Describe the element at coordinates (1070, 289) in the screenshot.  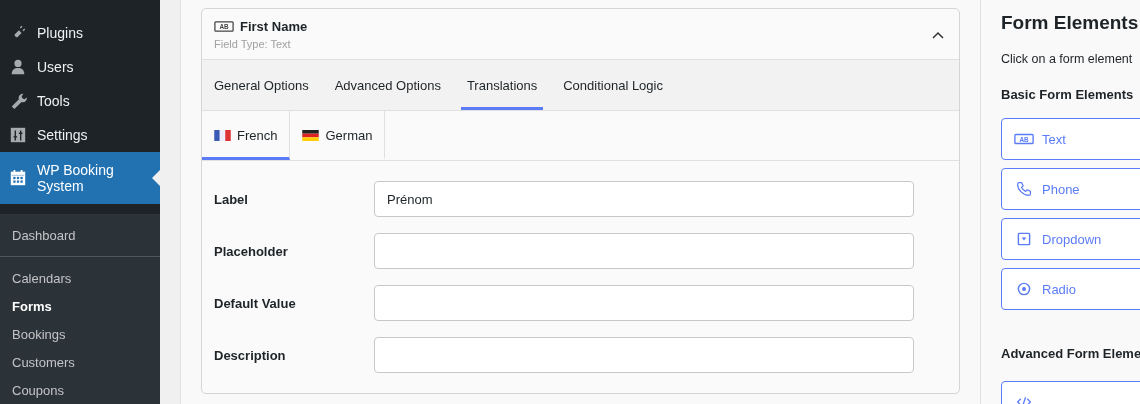
I see `form-element-button: Radio` at that location.